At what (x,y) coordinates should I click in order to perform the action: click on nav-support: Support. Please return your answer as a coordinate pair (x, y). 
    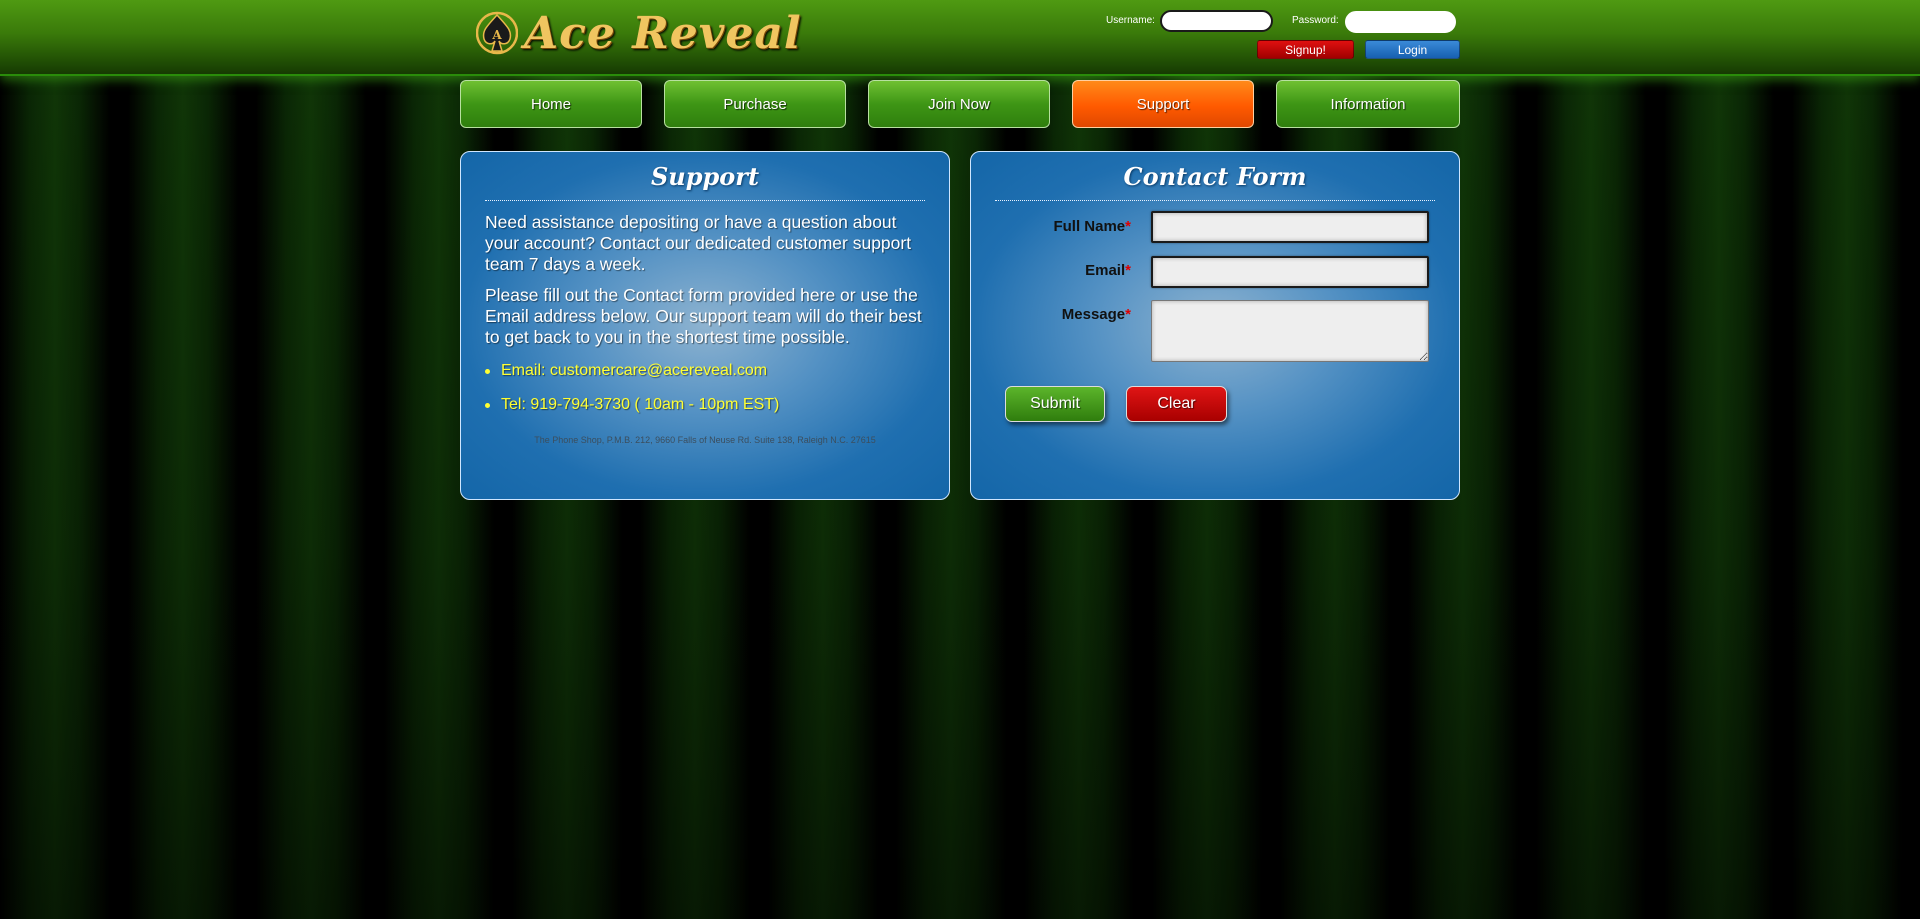
    Looking at the image, I should click on (1163, 104).